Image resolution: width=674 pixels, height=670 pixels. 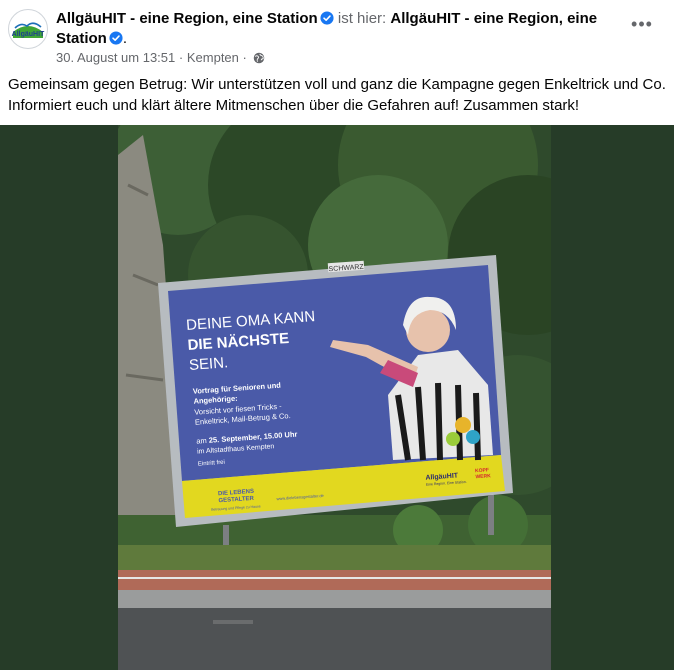 What do you see at coordinates (208, 364) in the screenshot?
I see `poster-headline-3: SEIN.` at bounding box center [208, 364].